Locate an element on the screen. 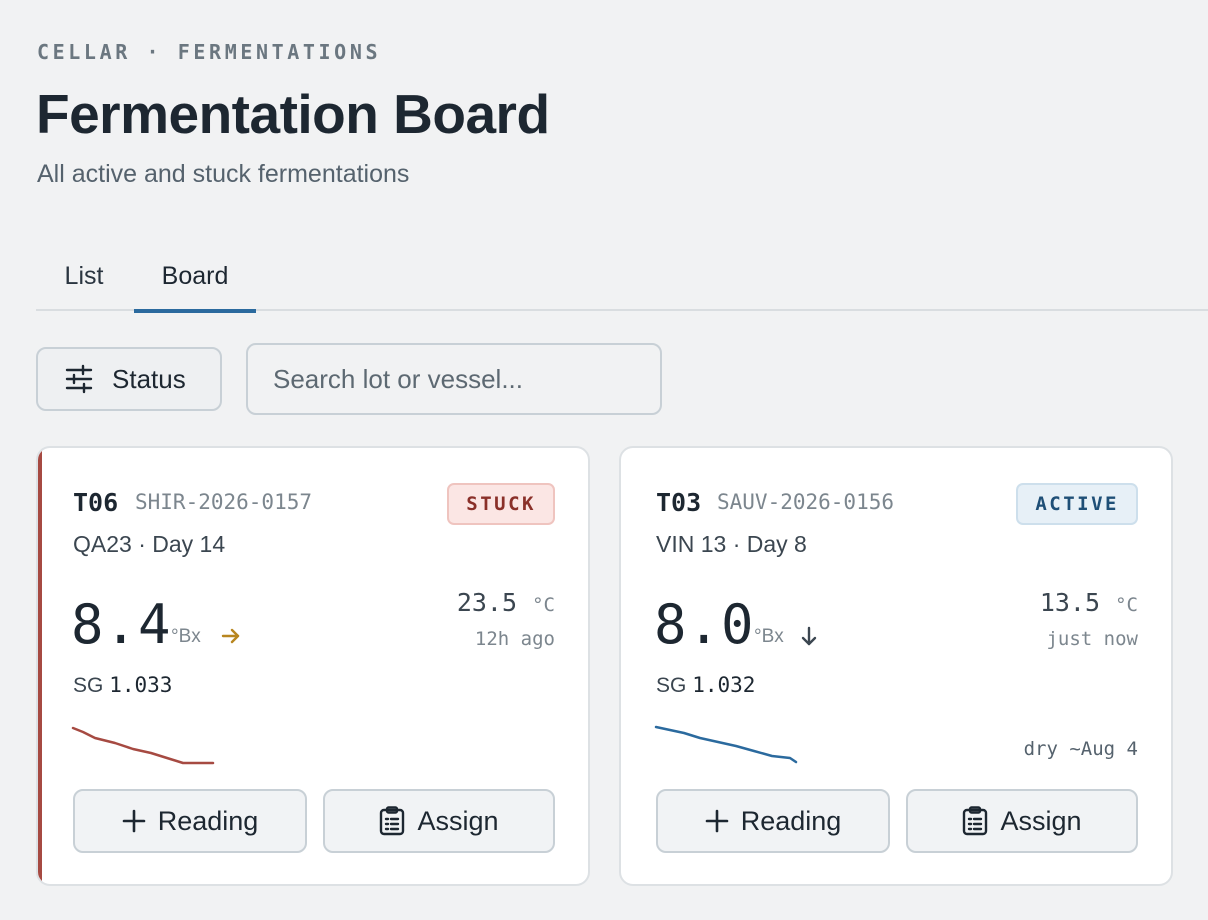 The image size is (1208, 920). lot-code: SAUV-2026-0156 is located at coordinates (806, 502).